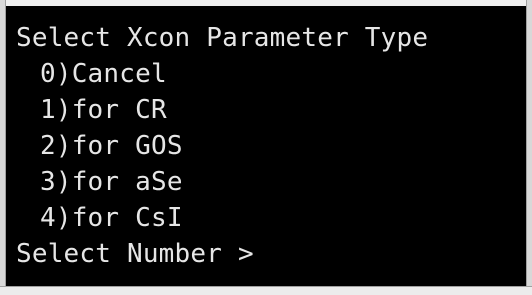 Image resolution: width=532 pixels, height=295 pixels. What do you see at coordinates (222, 38) in the screenshot?
I see `menu-heading: Select Xcon Parameter Type` at bounding box center [222, 38].